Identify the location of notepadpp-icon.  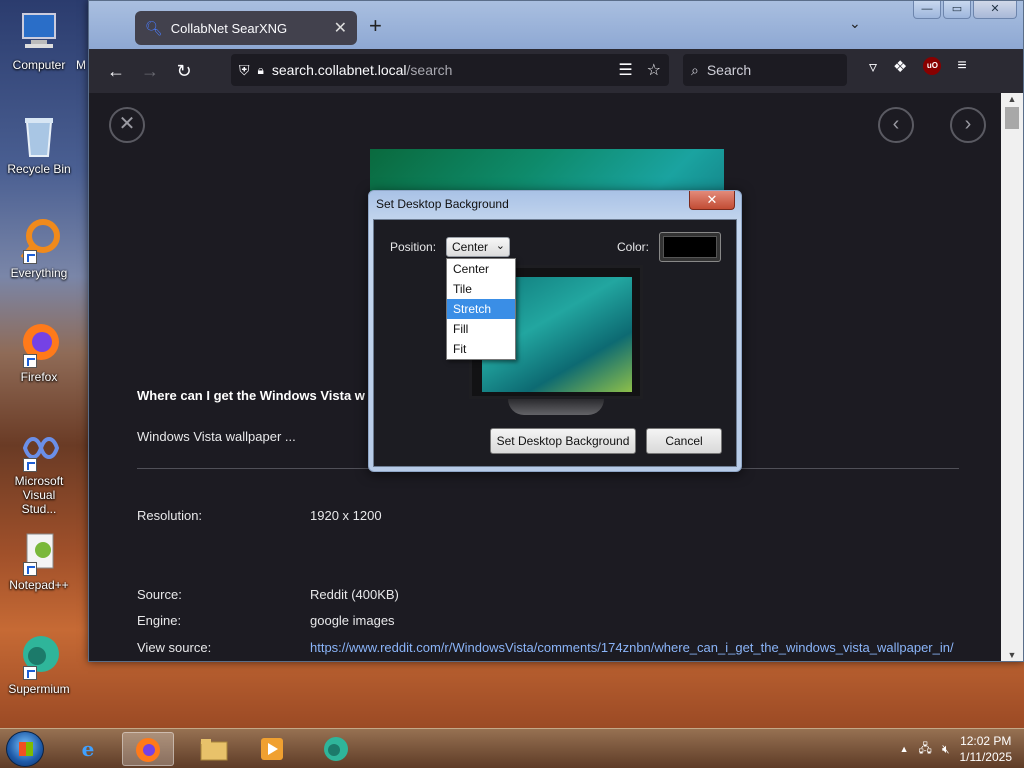
(39, 552).